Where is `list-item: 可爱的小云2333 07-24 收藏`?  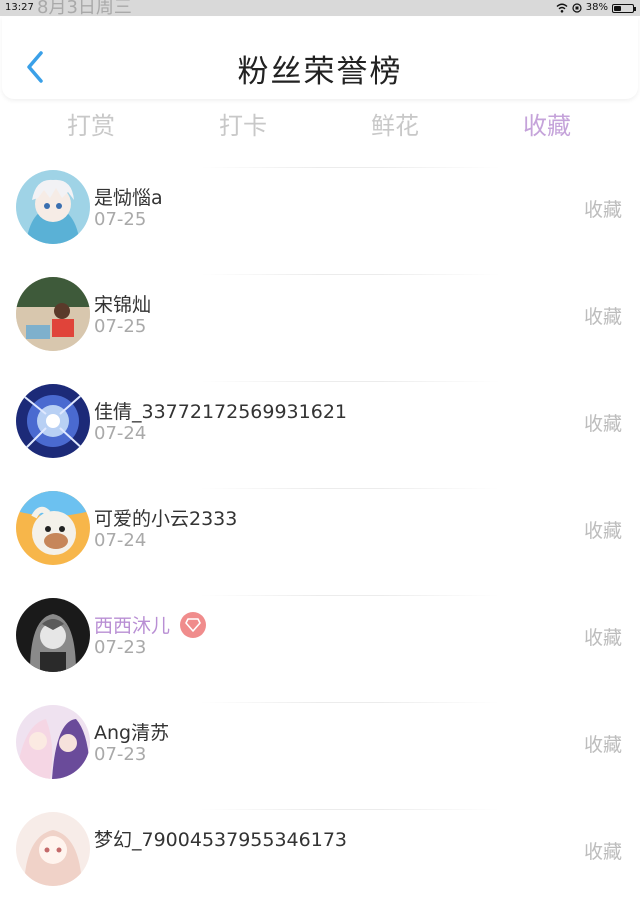
list-item: 可爱的小云2333 07-24 收藏 is located at coordinates (320, 534).